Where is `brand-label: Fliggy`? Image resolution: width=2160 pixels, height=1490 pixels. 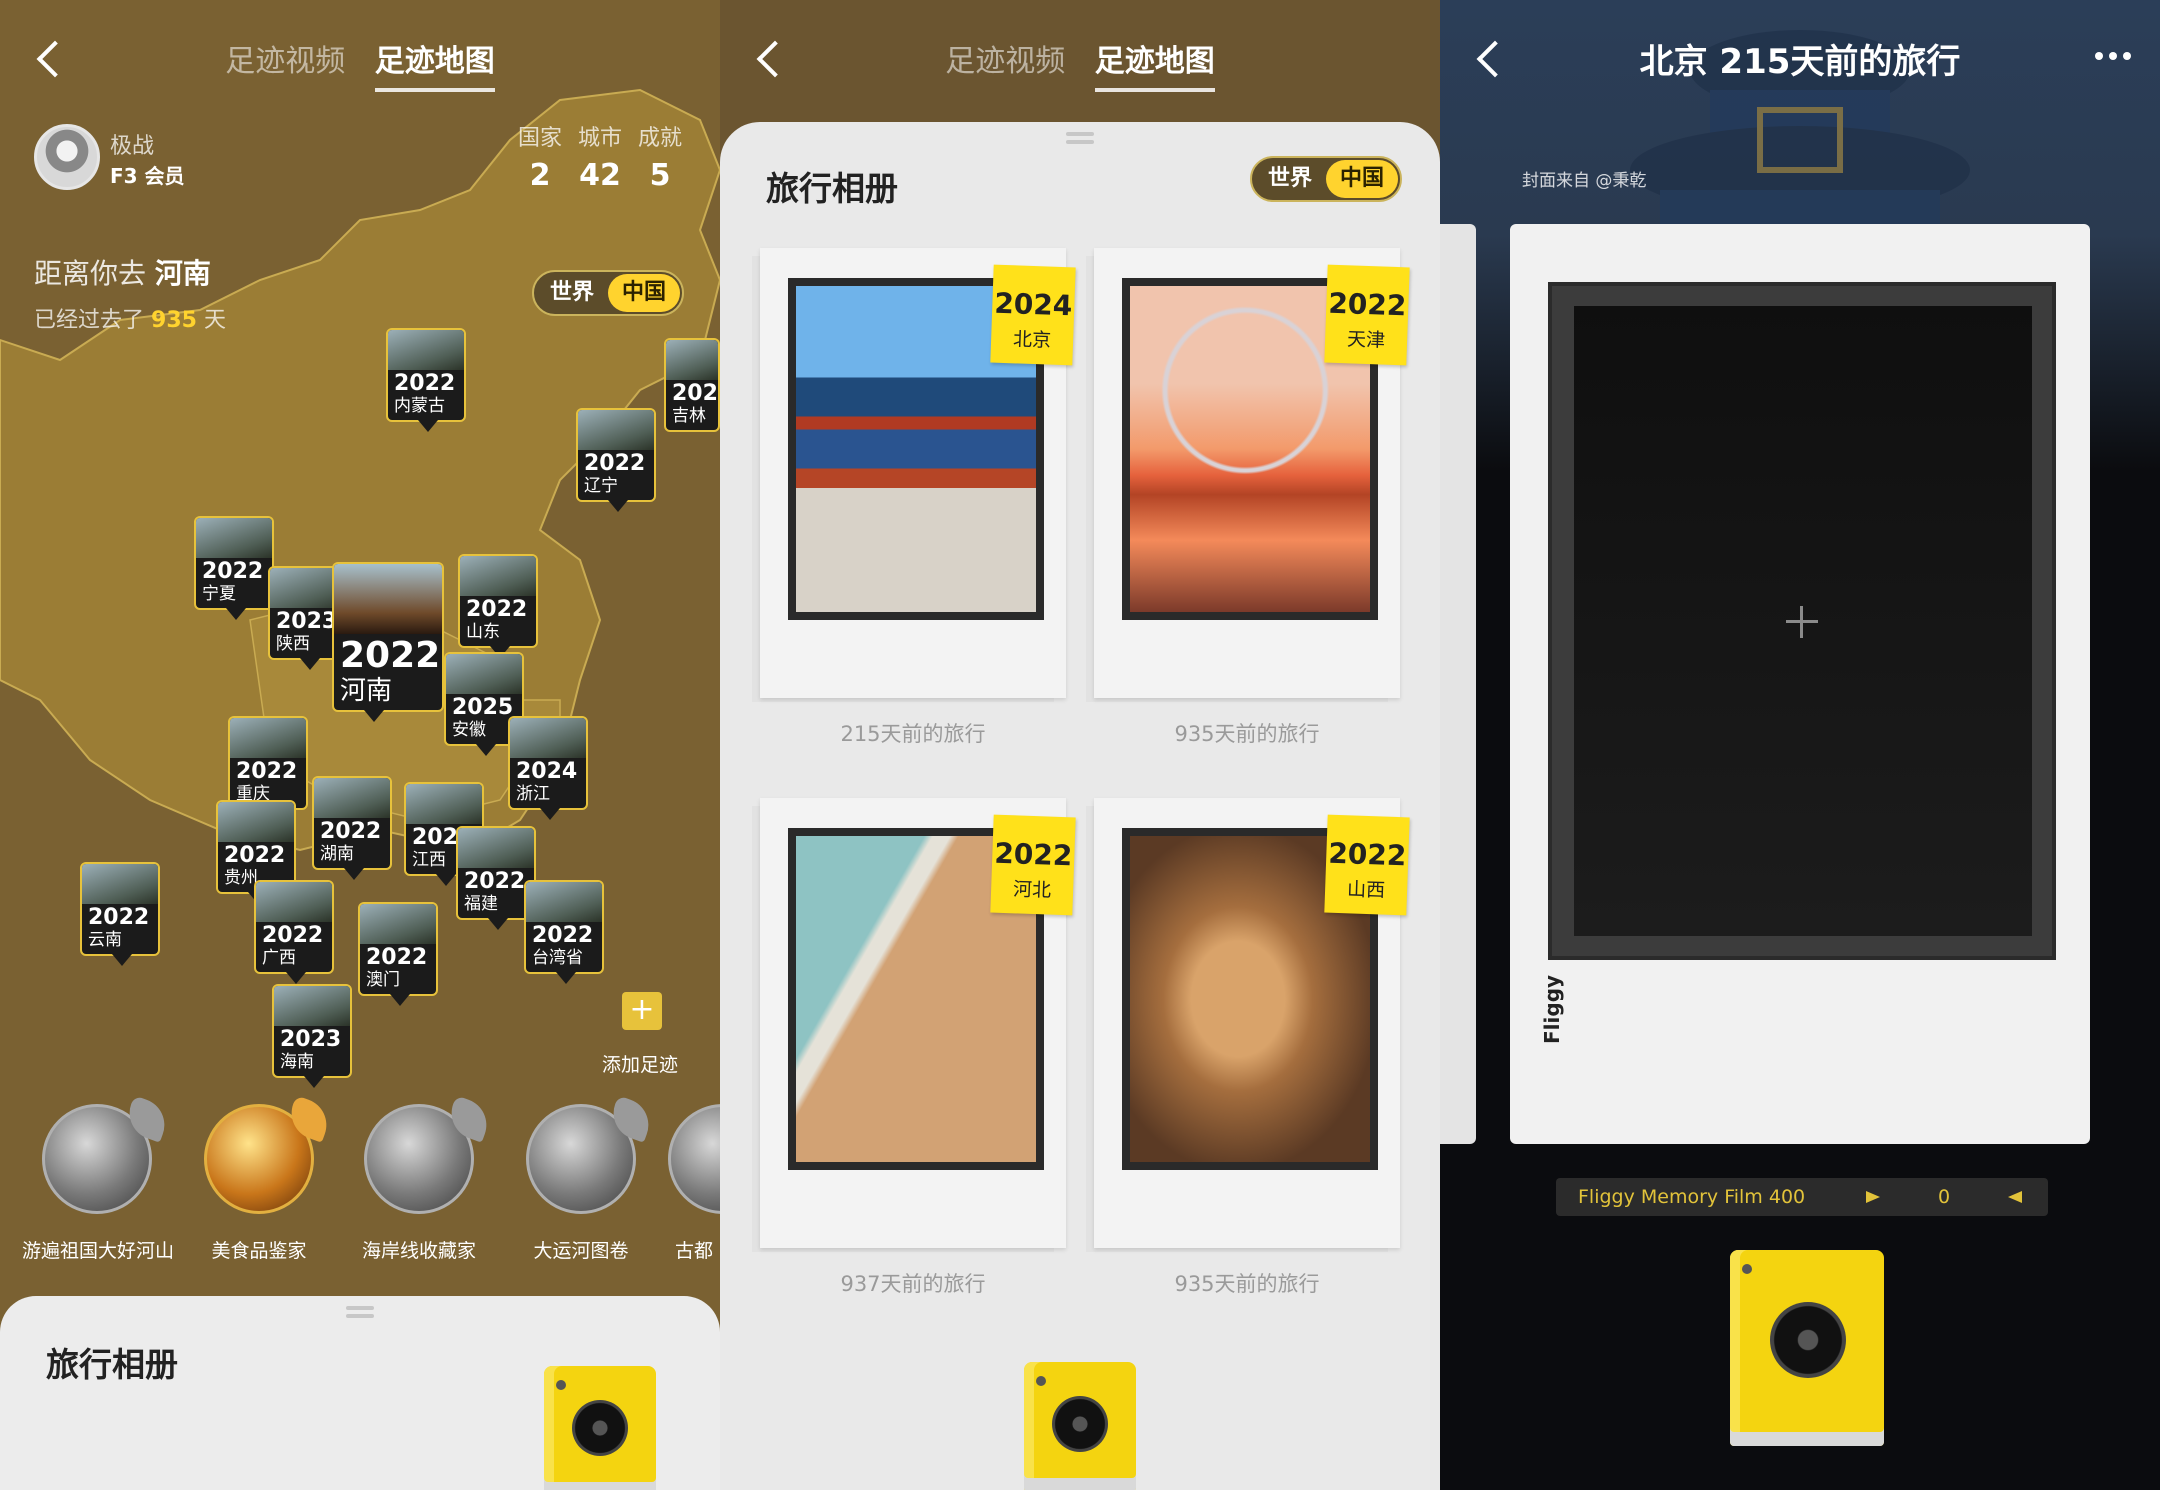 brand-label: Fliggy is located at coordinates (1552, 1009).